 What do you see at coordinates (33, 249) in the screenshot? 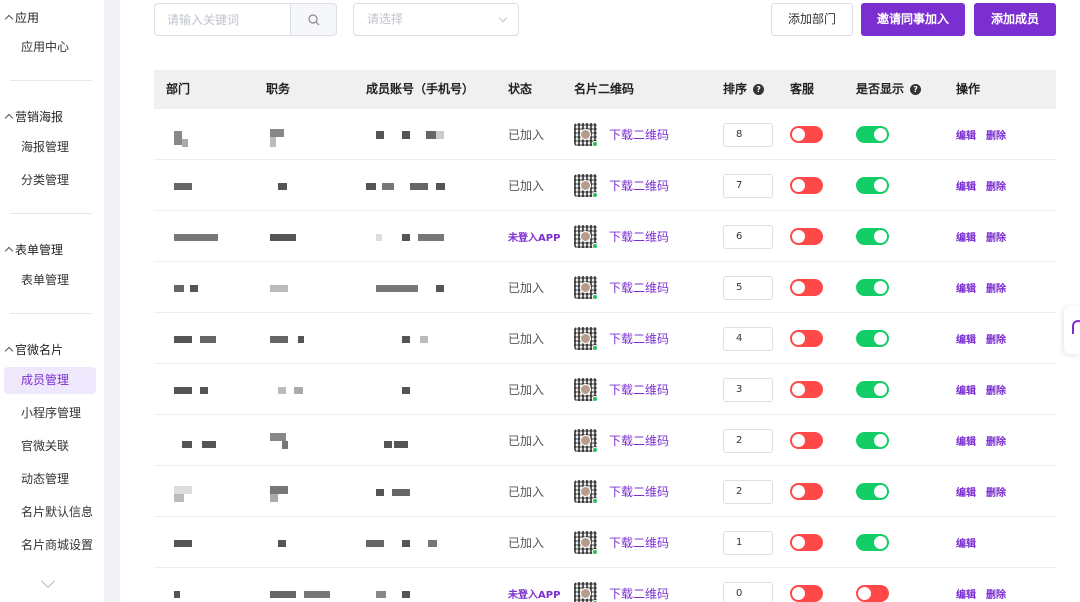
I see `sidebar-group-form: 表单管理` at bounding box center [33, 249].